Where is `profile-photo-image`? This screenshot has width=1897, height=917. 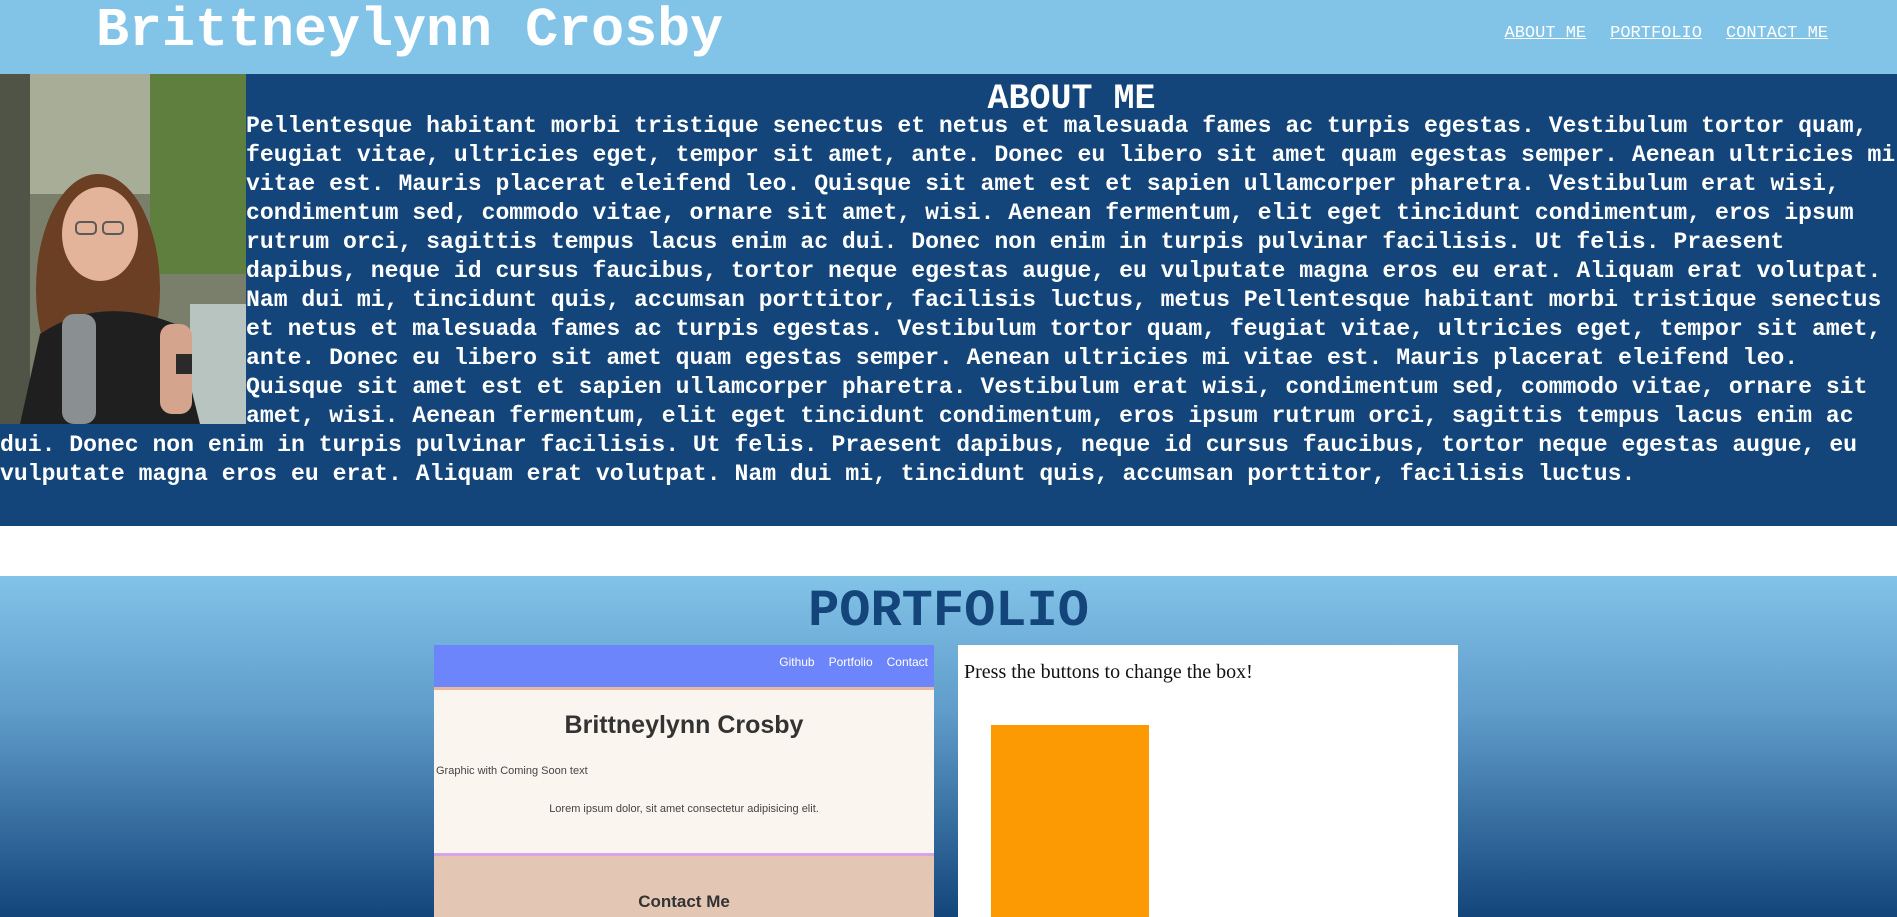
profile-photo-image is located at coordinates (123, 249).